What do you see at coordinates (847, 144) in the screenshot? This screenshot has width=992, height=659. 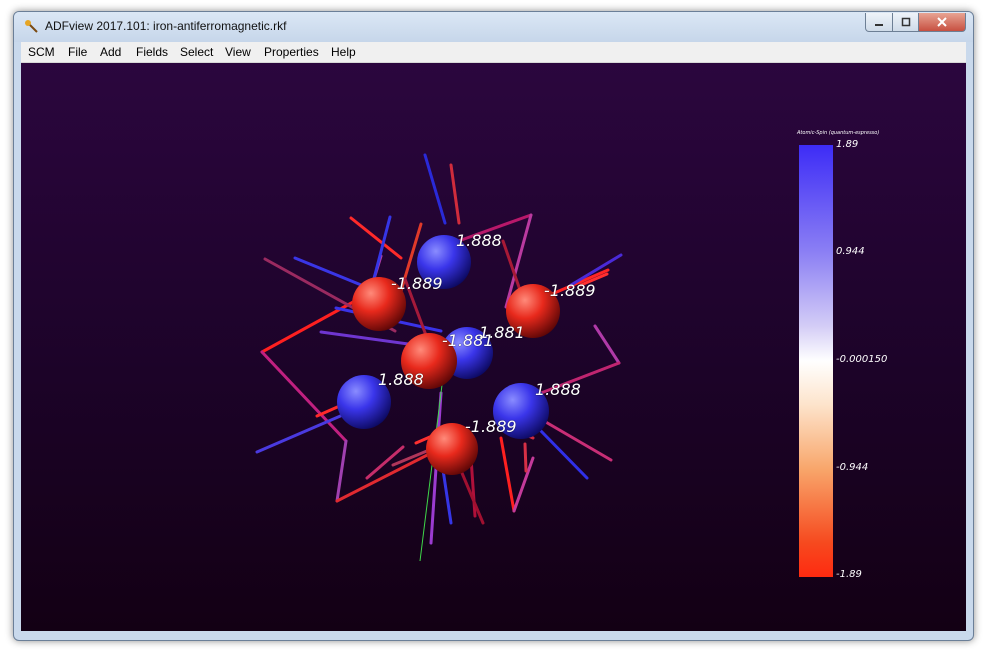 I see `colorbar-max-label: 1.89` at bounding box center [847, 144].